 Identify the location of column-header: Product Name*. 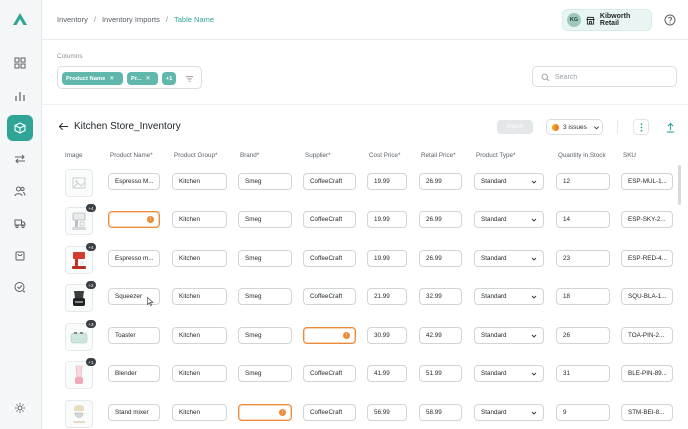
(131, 155).